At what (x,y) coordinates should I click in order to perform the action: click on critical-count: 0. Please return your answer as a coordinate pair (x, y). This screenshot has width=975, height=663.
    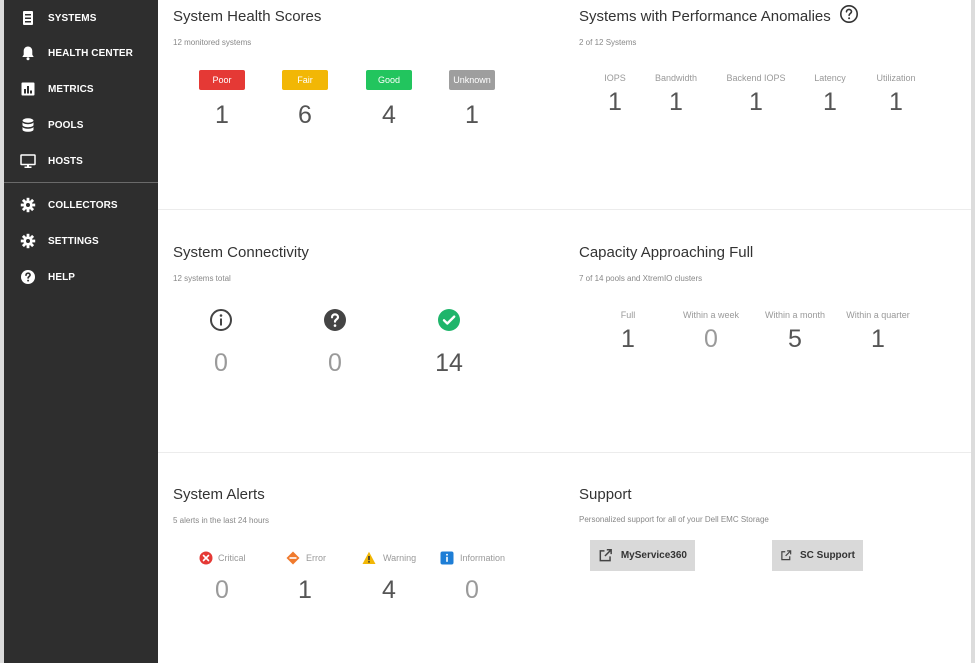
    Looking at the image, I should click on (222, 590).